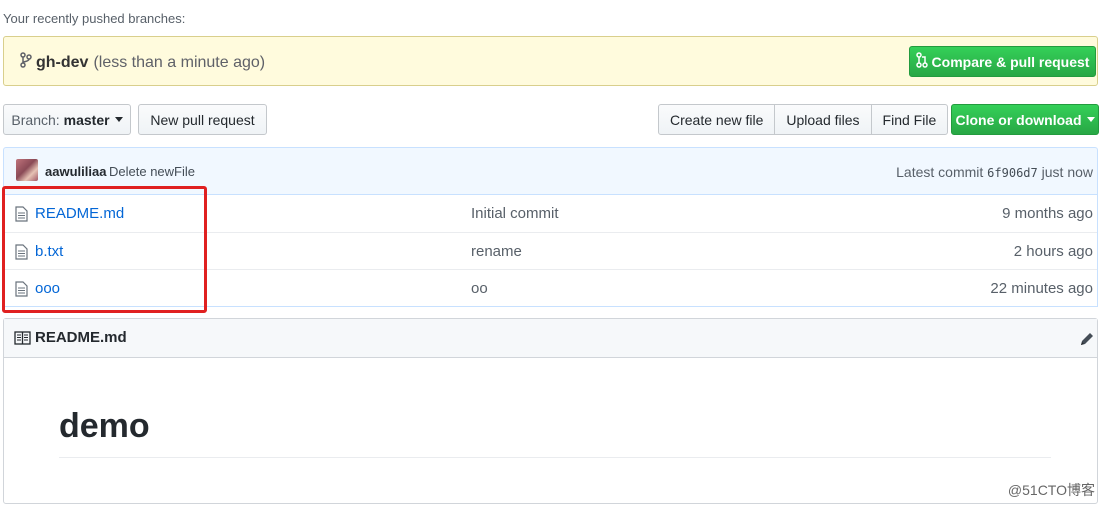 The image size is (1103, 506). What do you see at coordinates (555, 457) in the screenshot?
I see `heading-divider` at bounding box center [555, 457].